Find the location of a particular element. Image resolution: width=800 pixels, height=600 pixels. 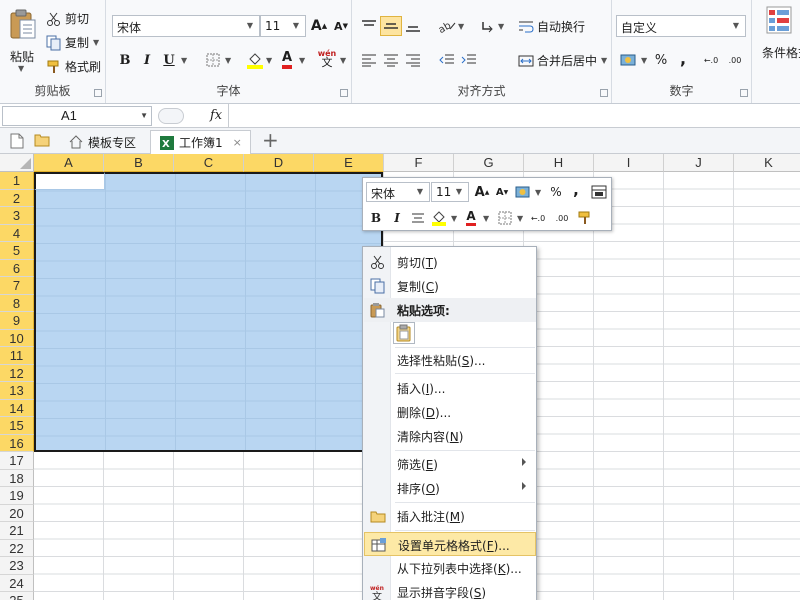

number-format-dropdown-icon: ▼ is located at coordinates (736, 26).